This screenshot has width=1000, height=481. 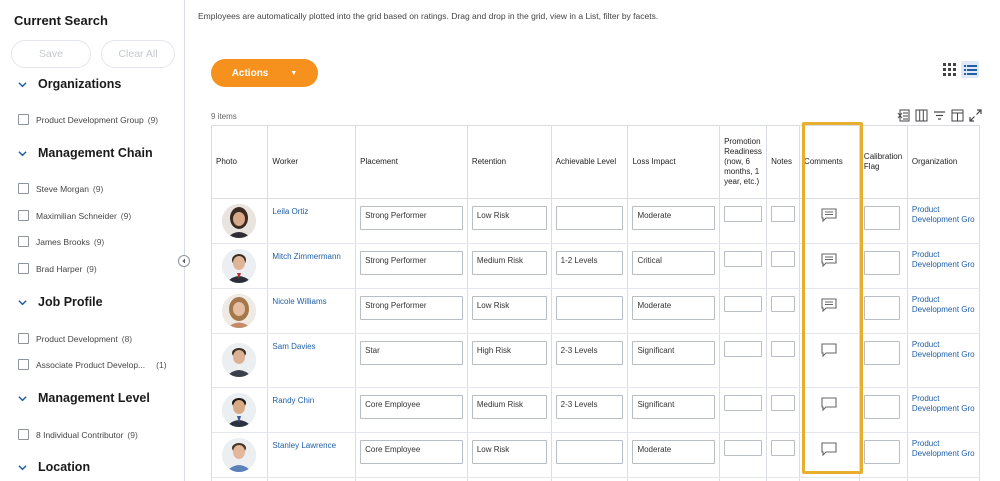 What do you see at coordinates (975, 115) in the screenshot?
I see `expand-icon` at bounding box center [975, 115].